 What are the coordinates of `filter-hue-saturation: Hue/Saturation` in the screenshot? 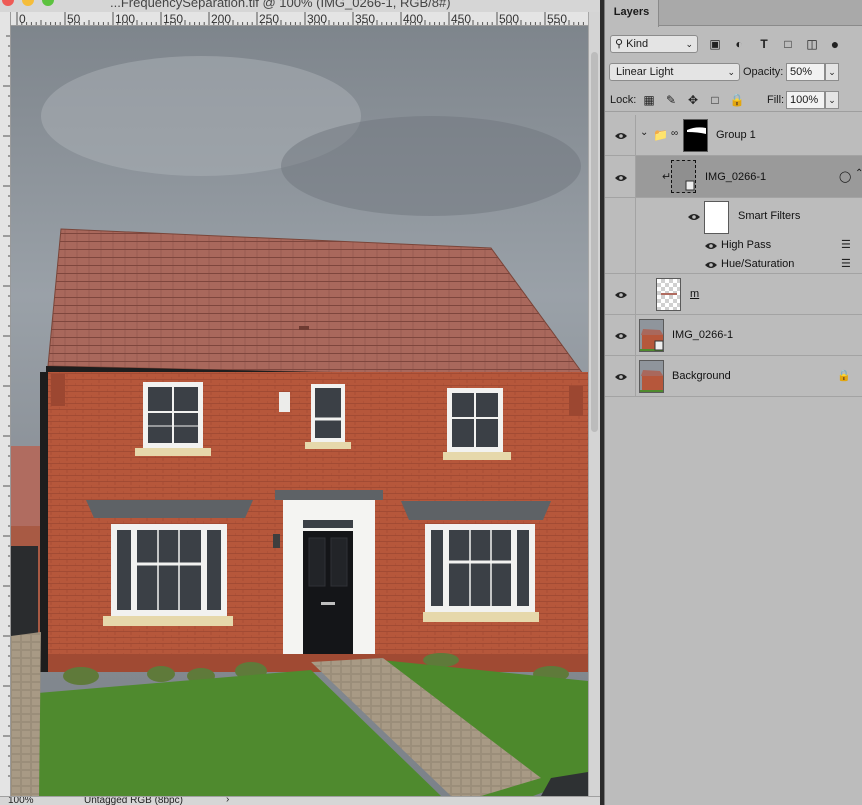 It's located at (757, 264).